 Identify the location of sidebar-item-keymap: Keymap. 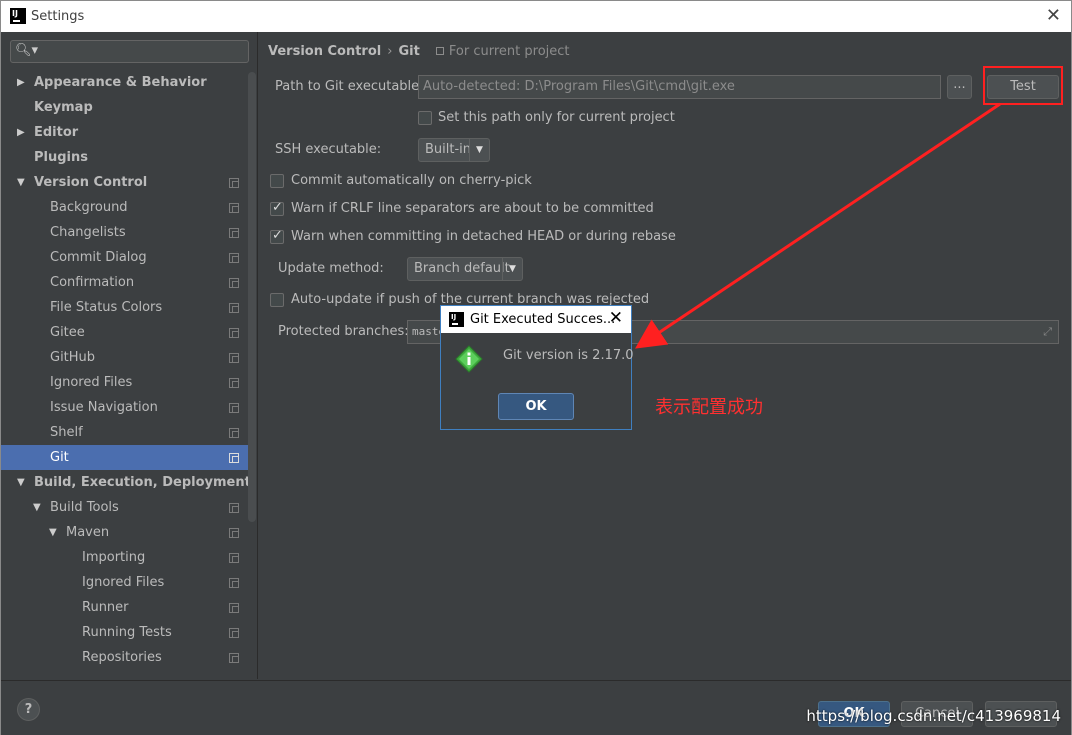
(124, 107).